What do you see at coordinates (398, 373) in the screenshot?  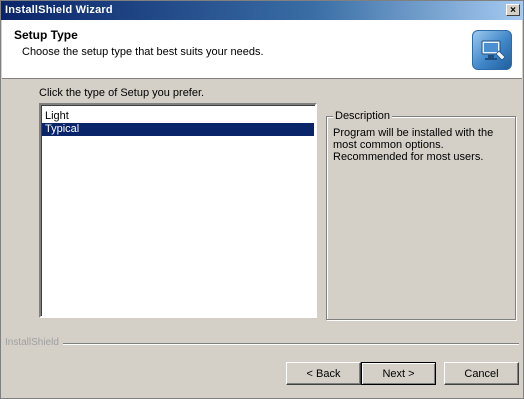 I see `next-button: Next >` at bounding box center [398, 373].